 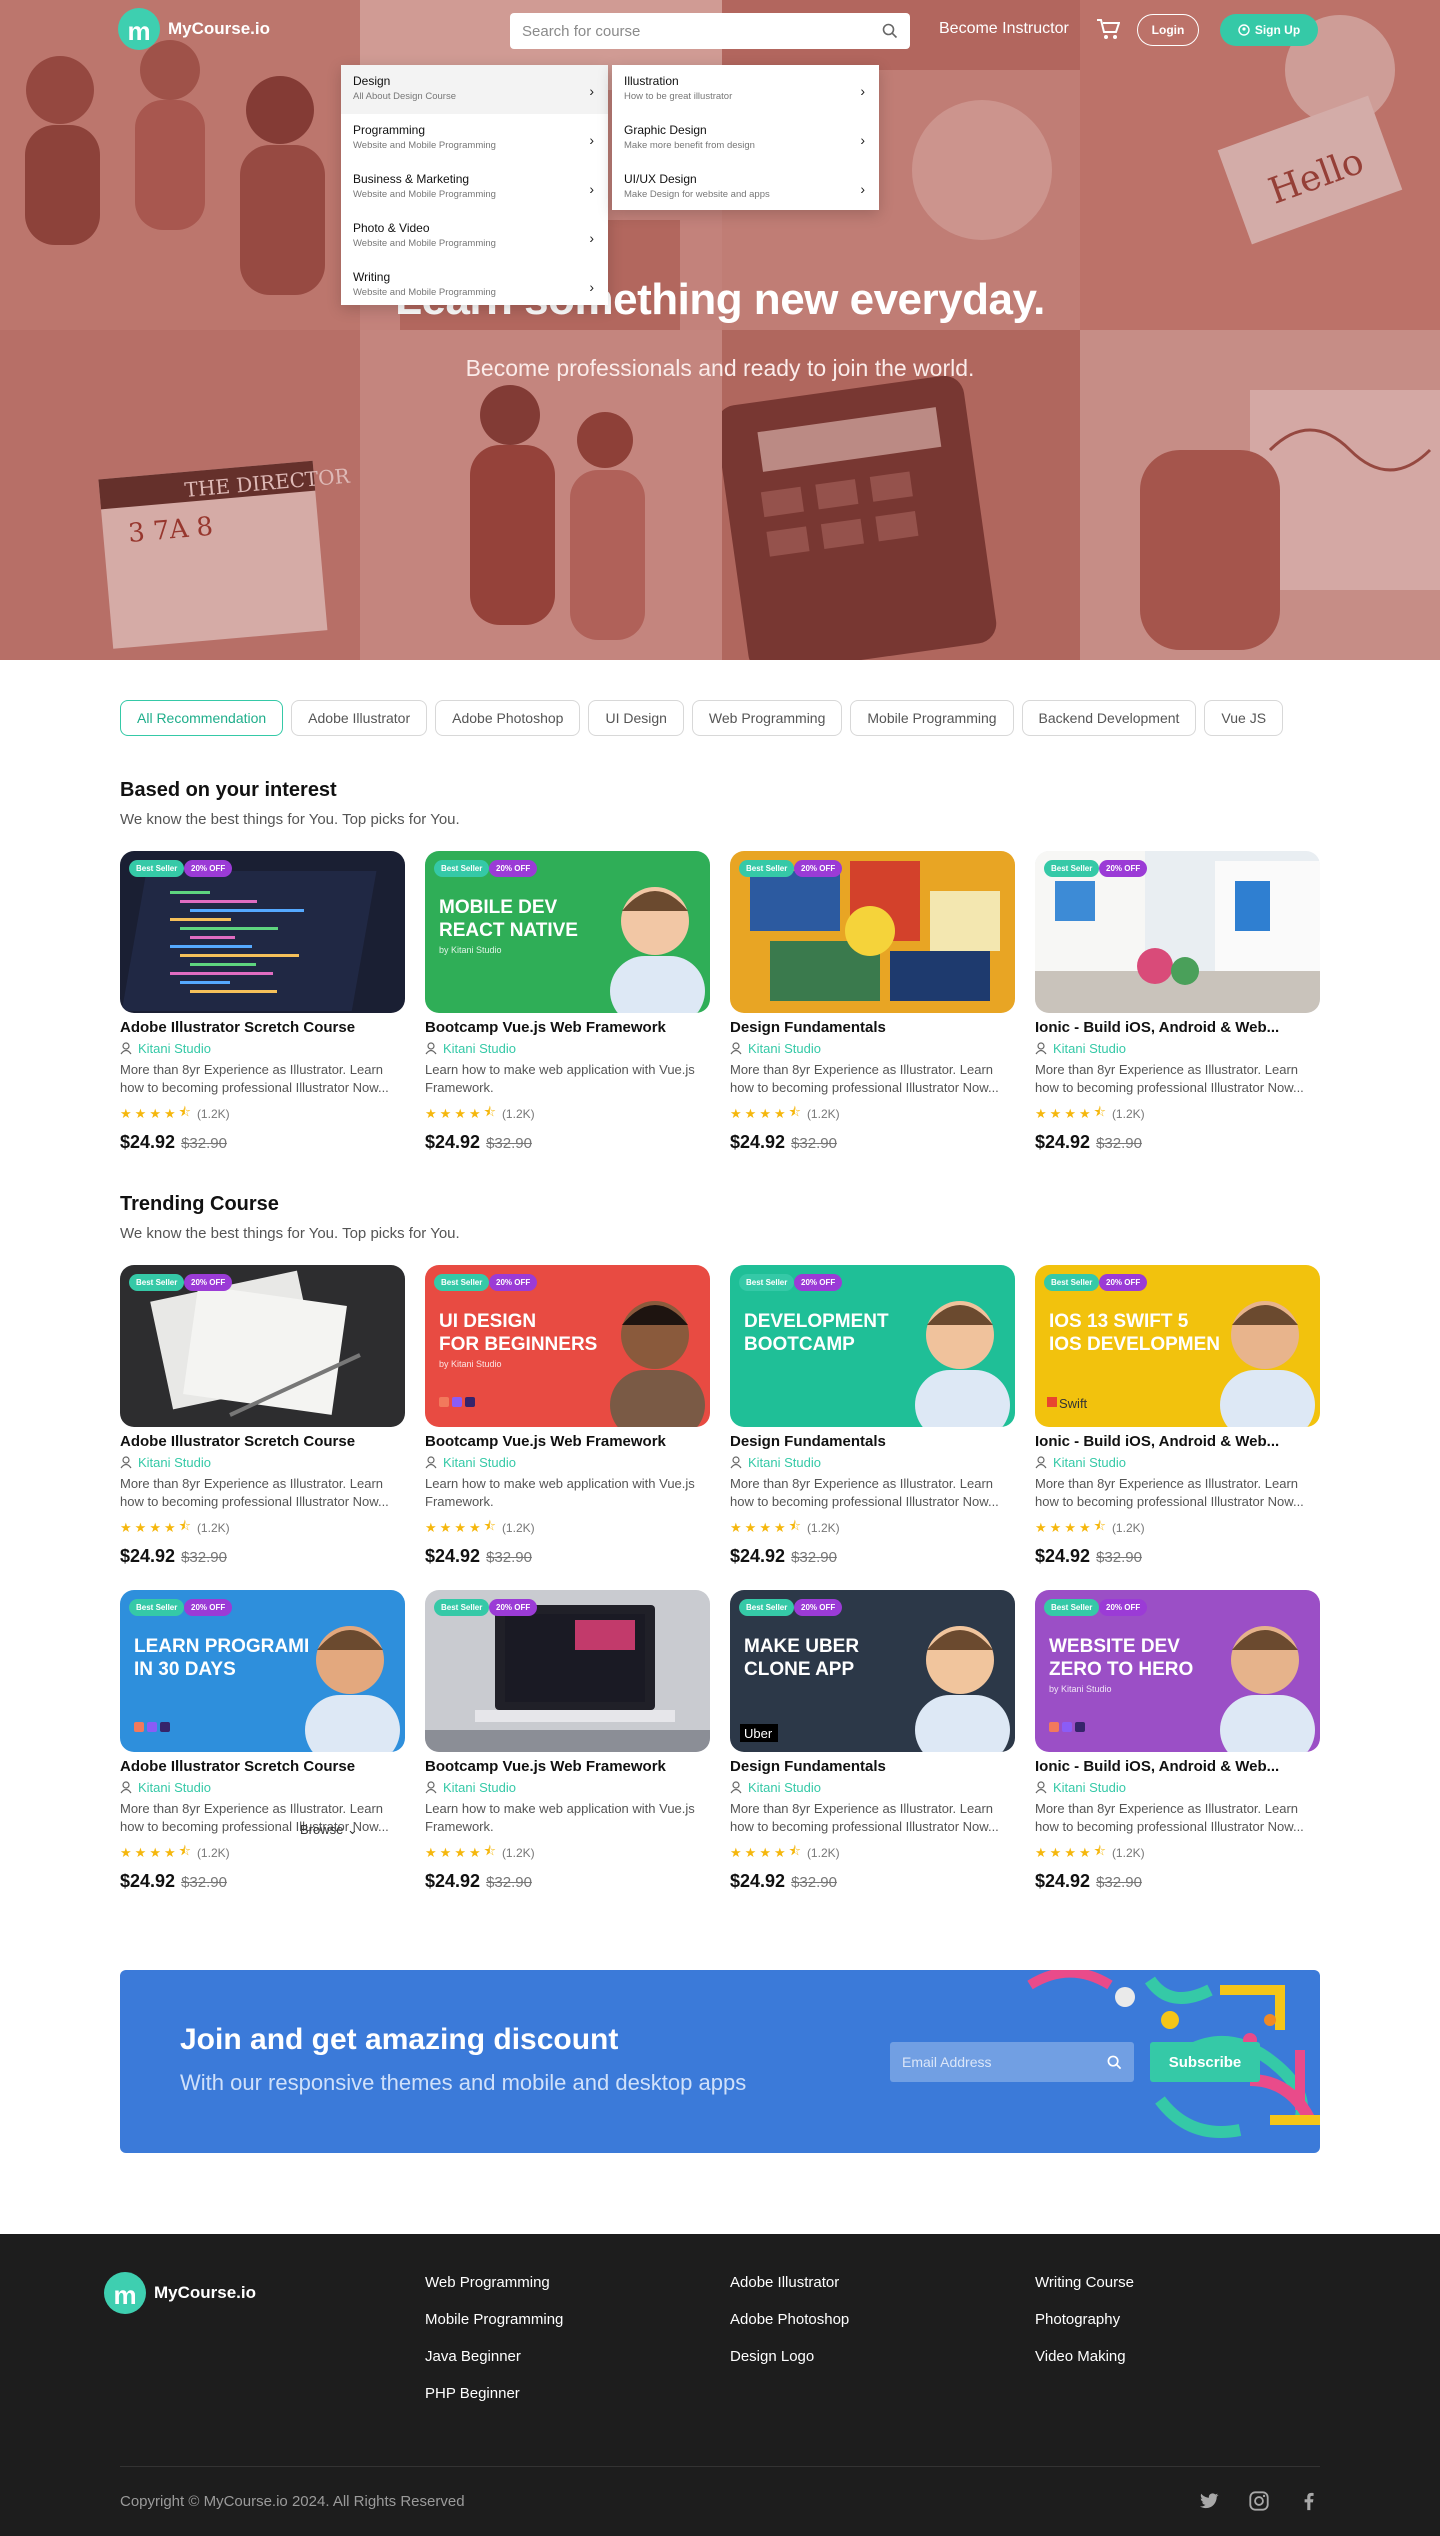 What do you see at coordinates (1004, 2062) in the screenshot?
I see `email-input` at bounding box center [1004, 2062].